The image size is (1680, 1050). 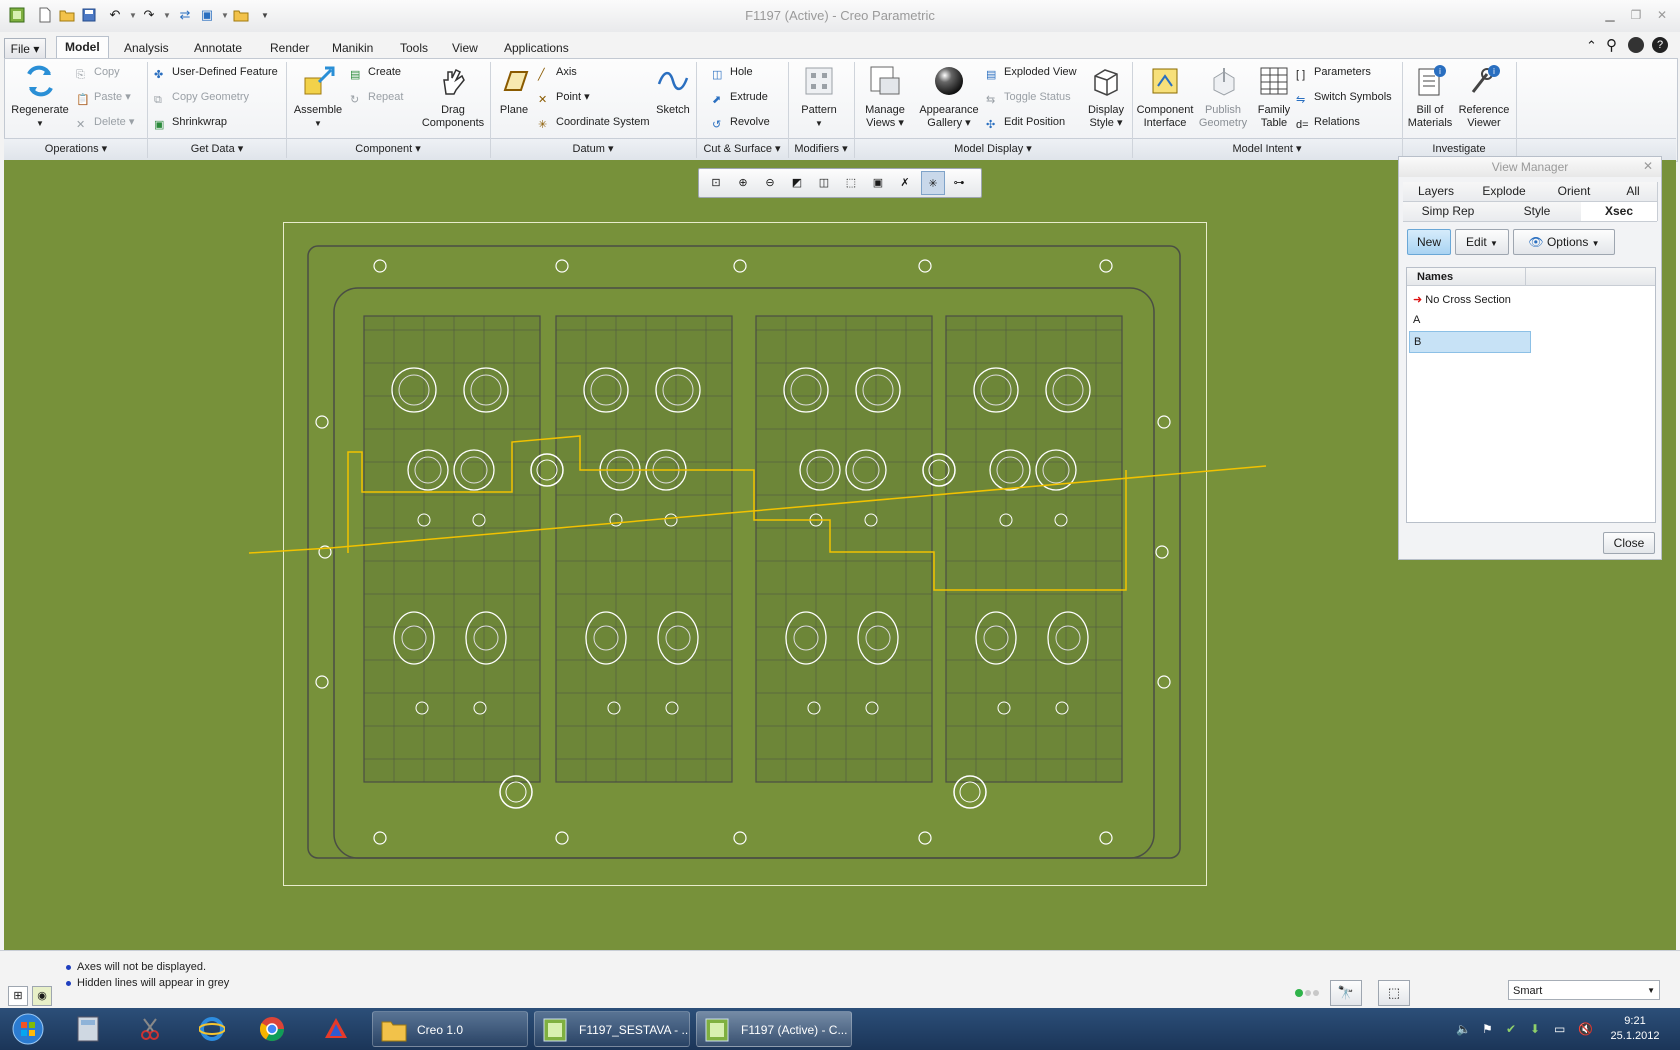 I want to click on vm-options-button: 👁 Options ▼, so click(x=1564, y=242).